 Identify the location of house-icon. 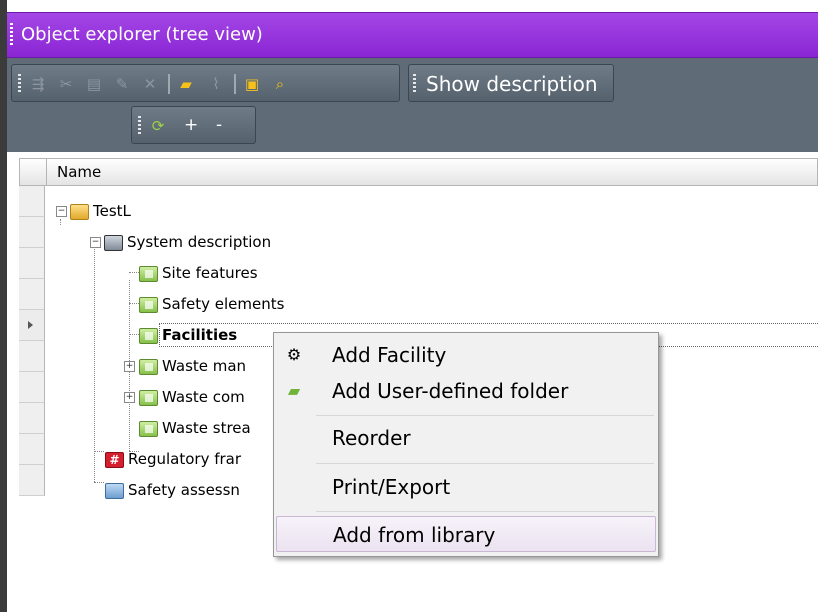
(113, 243).